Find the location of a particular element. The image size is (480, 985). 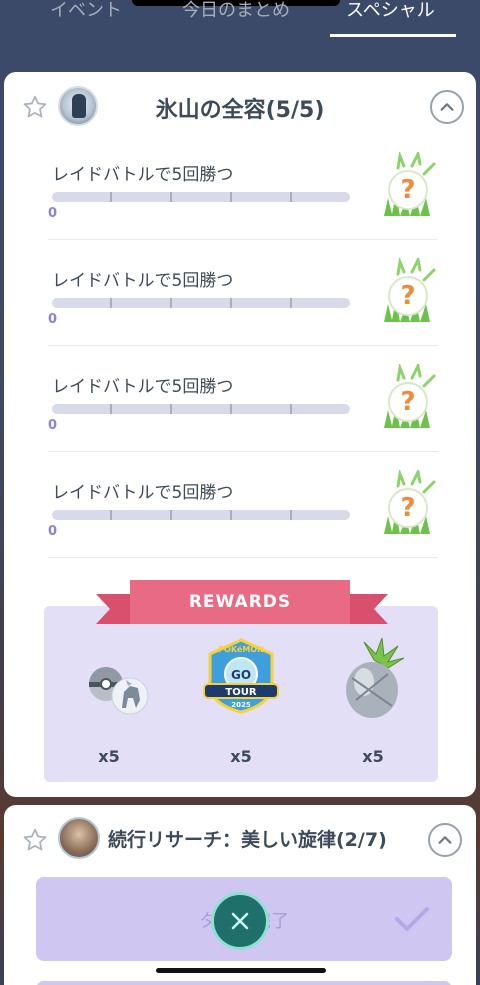

reward-silver-pinap-berry: x5 is located at coordinates (373, 701).